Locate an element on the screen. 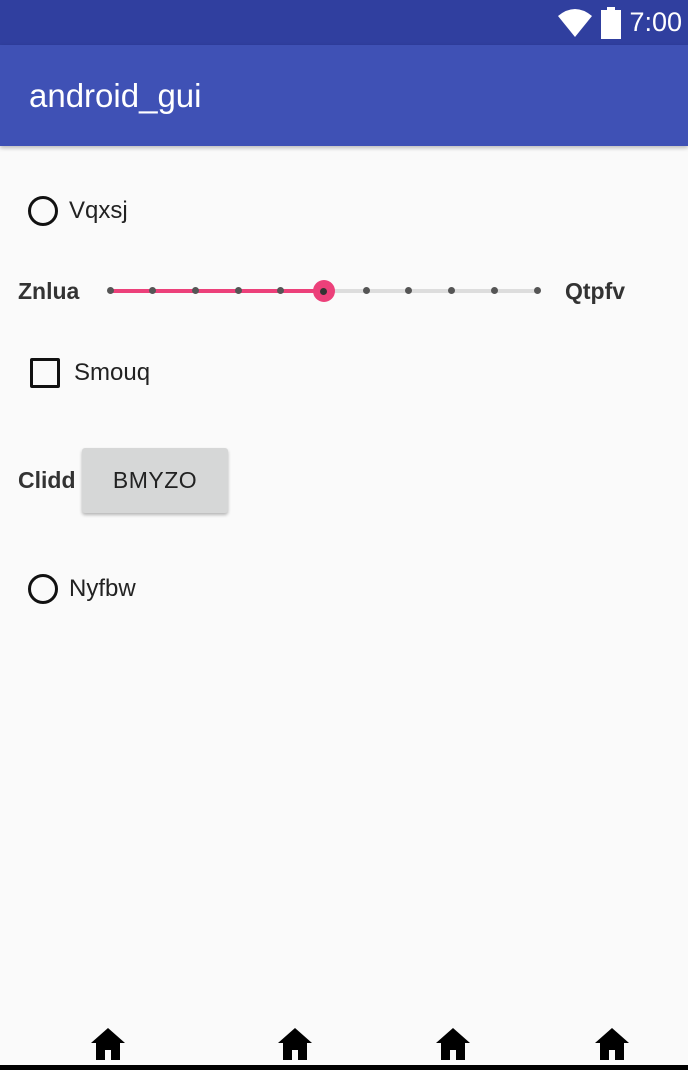 The height and width of the screenshot is (1070, 688). radio-button-nyfbw: Nyfbw is located at coordinates (82, 589).